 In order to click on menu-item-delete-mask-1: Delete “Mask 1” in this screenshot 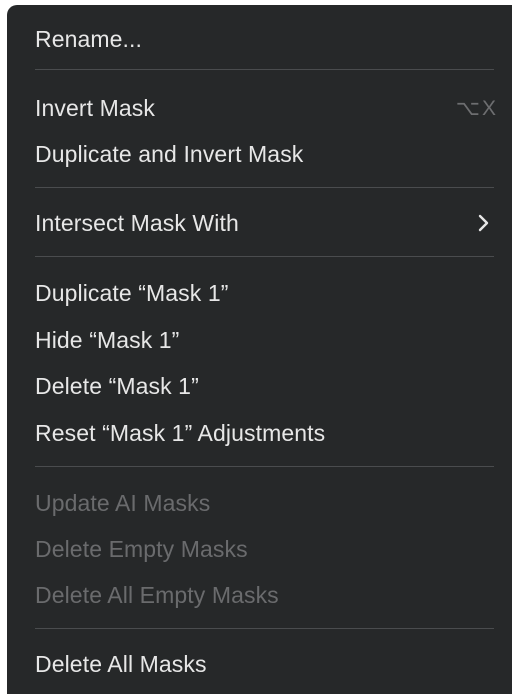, I will do `click(264, 386)`.